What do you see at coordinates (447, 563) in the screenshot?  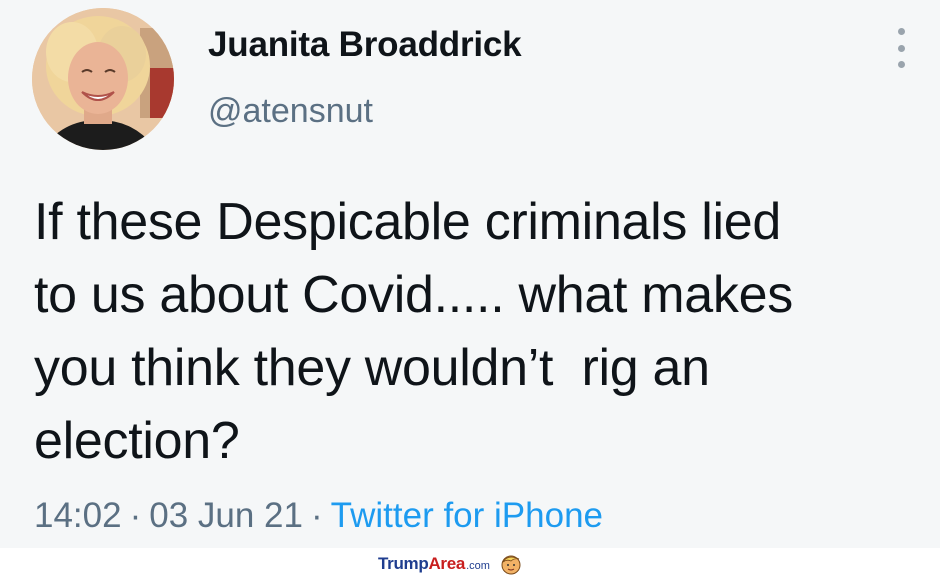 I see `watermark-area: Area` at bounding box center [447, 563].